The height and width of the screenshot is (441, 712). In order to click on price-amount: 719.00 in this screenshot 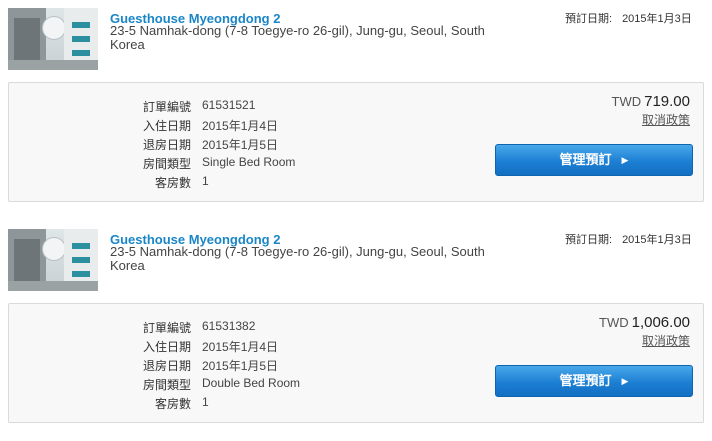, I will do `click(667, 101)`.